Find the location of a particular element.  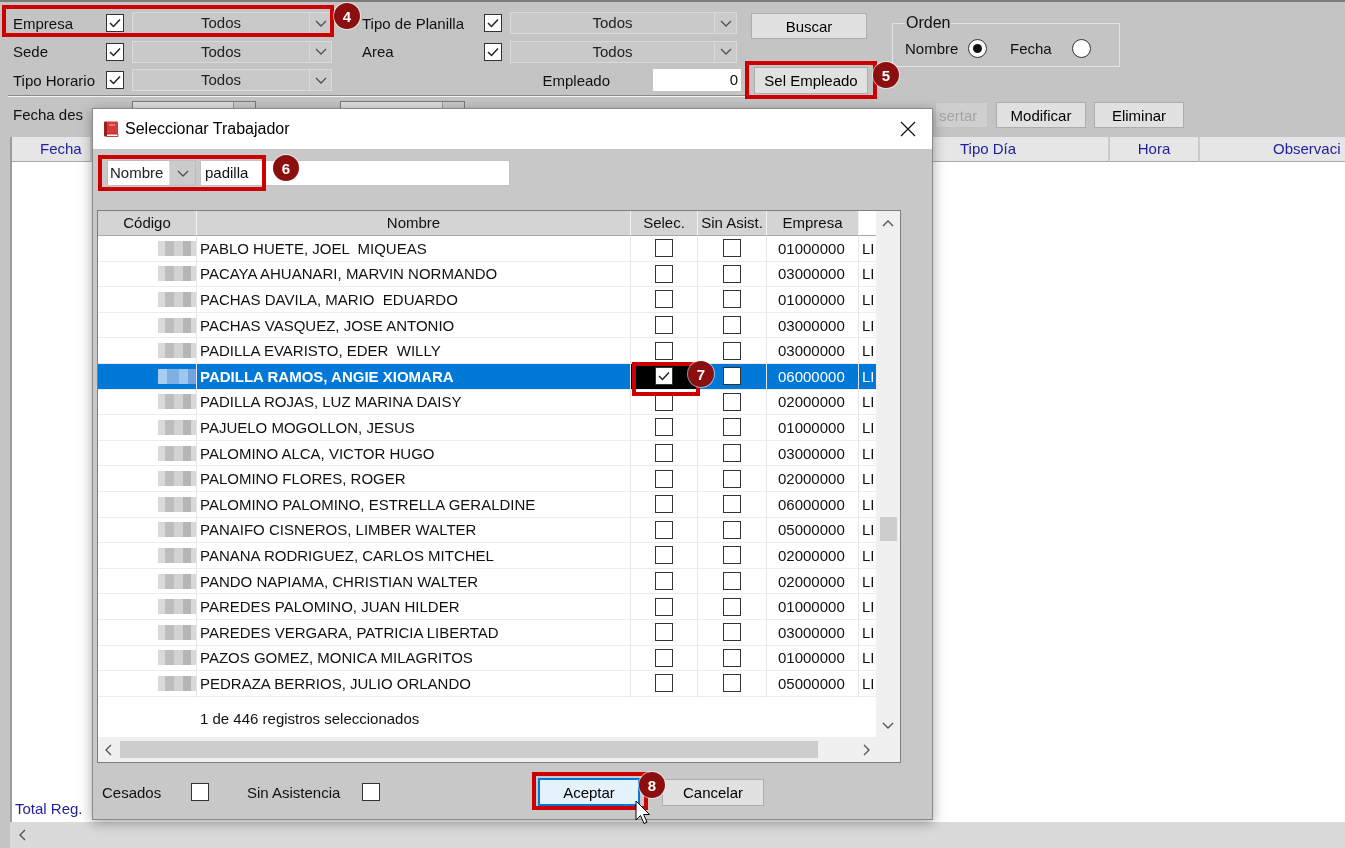

close-icon is located at coordinates (908, 129).